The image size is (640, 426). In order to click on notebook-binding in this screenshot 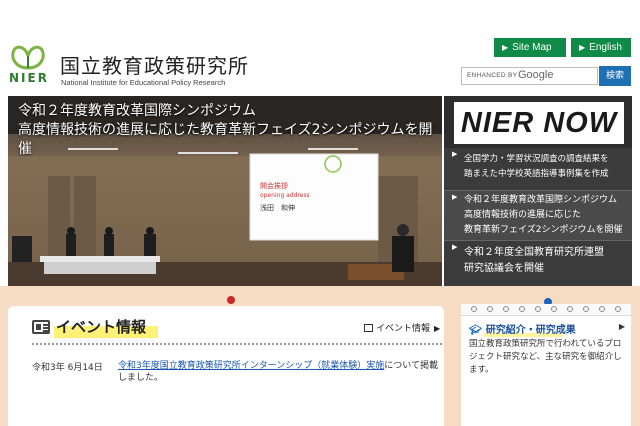, I will do `click(546, 310)`.